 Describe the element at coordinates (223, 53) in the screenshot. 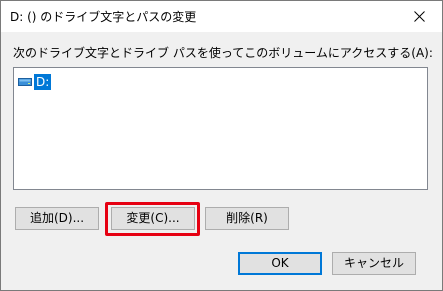

I see `prompt-label: 次のドライブ文字とドライブ パスを使ってこのボリュームにアクセスする(A):` at that location.